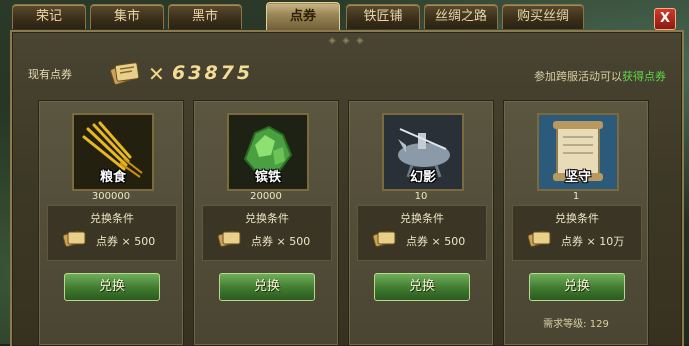 The width and height of the screenshot is (689, 346). What do you see at coordinates (543, 16) in the screenshot?
I see `tab-buy-silk: 购买丝绸` at bounding box center [543, 16].